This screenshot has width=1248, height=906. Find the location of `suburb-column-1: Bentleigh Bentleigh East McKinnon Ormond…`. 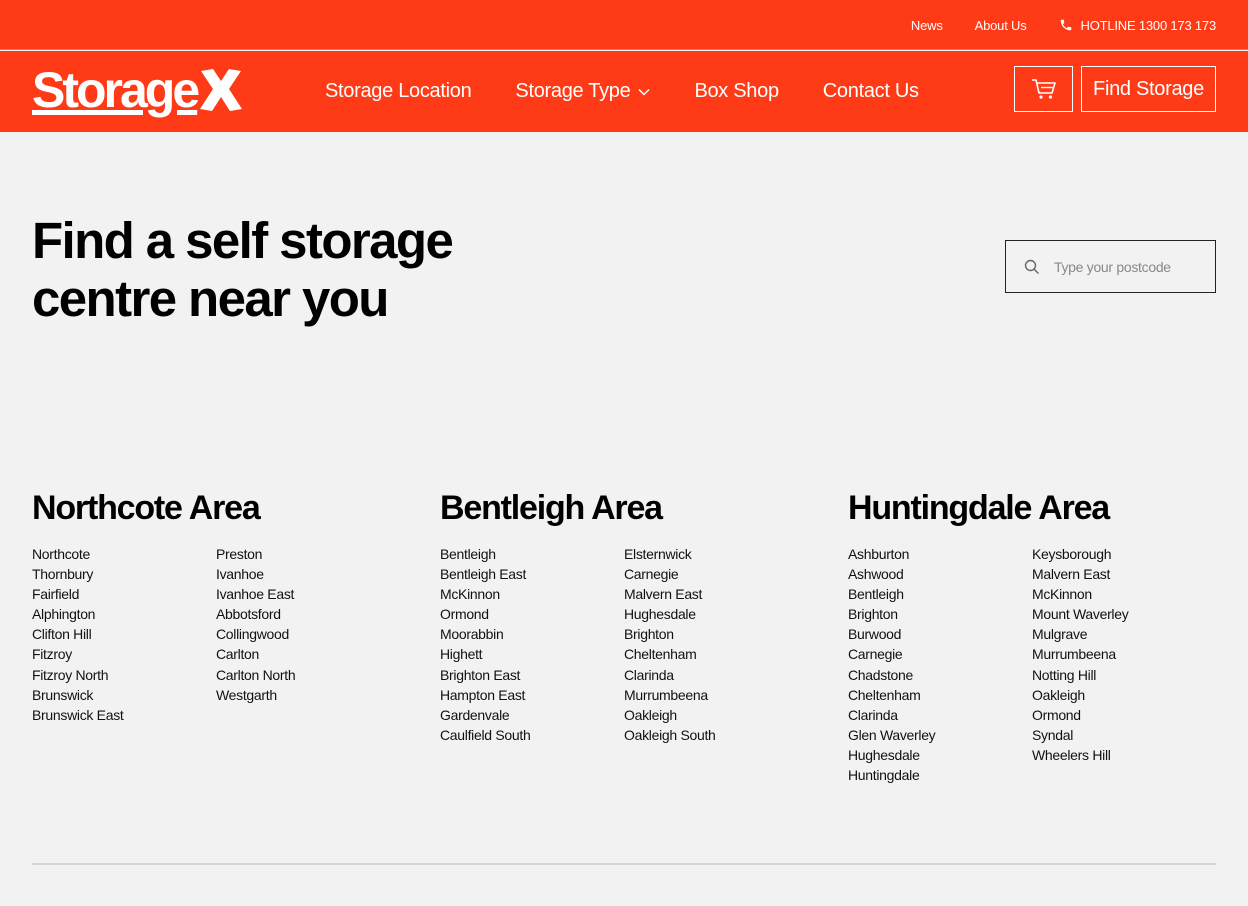

suburb-column-1: Bentleigh Bentleigh East McKinnon Ormond… is located at coordinates (485, 644).